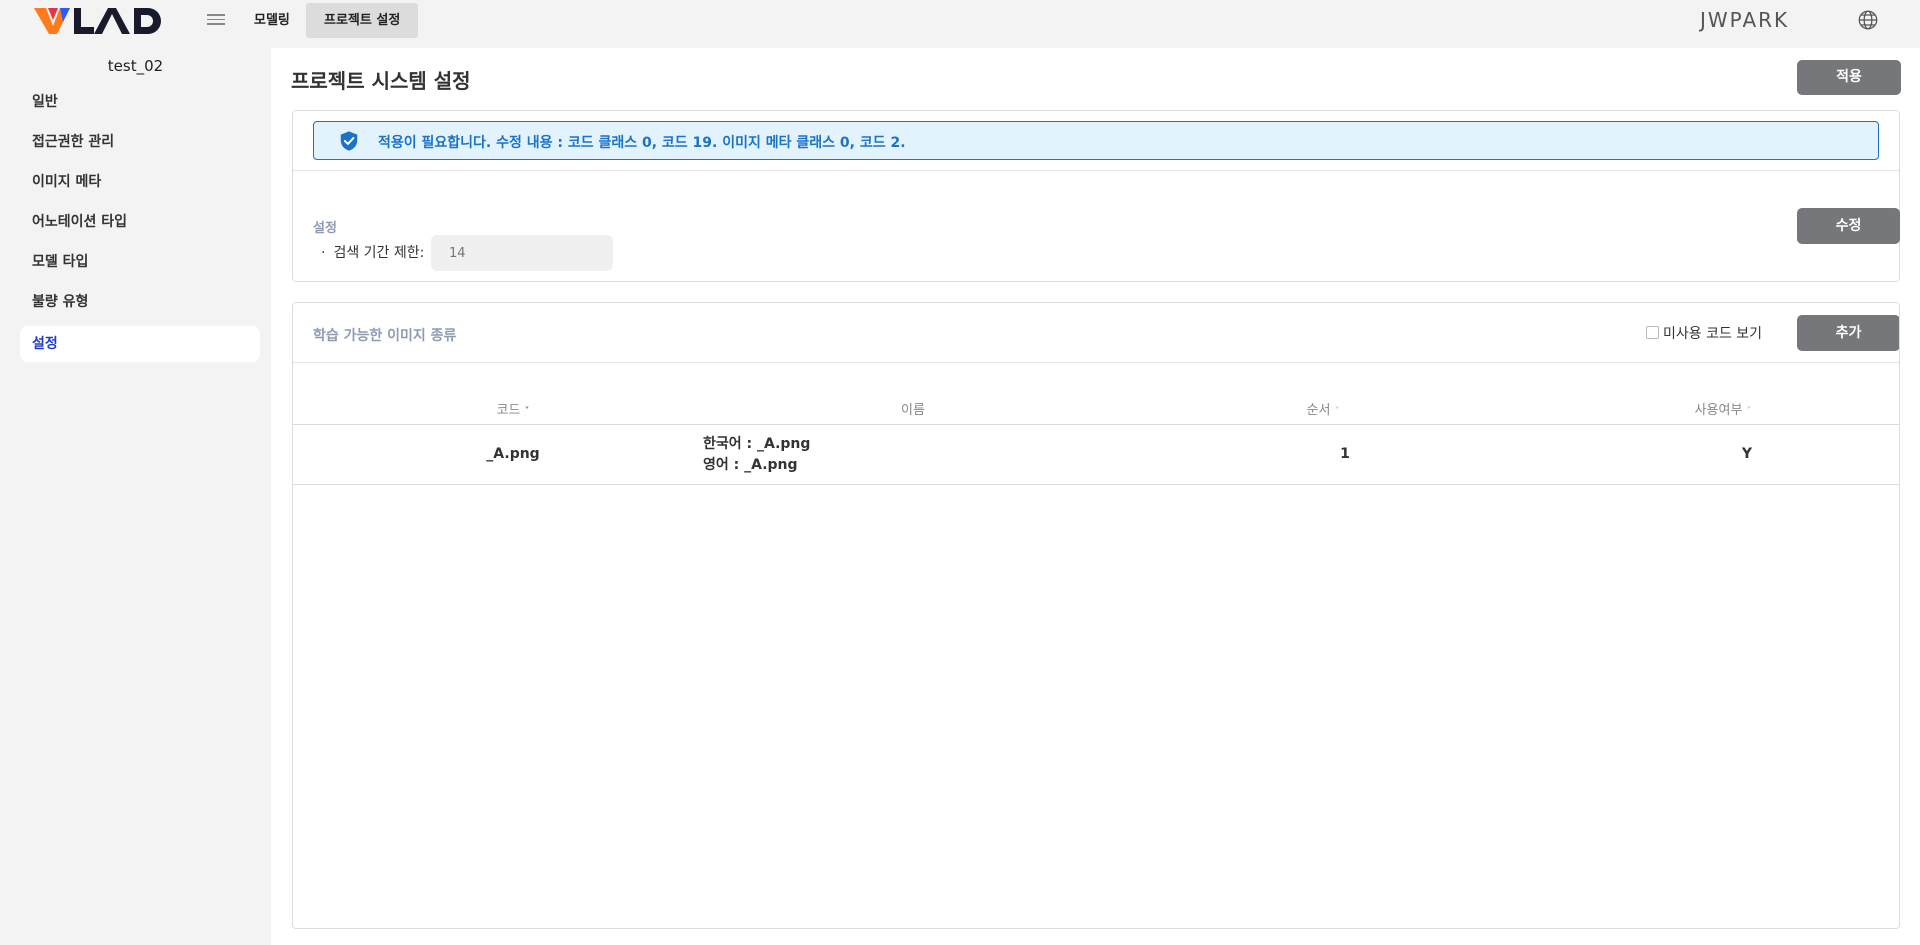 The height and width of the screenshot is (945, 1920). What do you see at coordinates (99, 20) in the screenshot?
I see `vlad-logo` at bounding box center [99, 20].